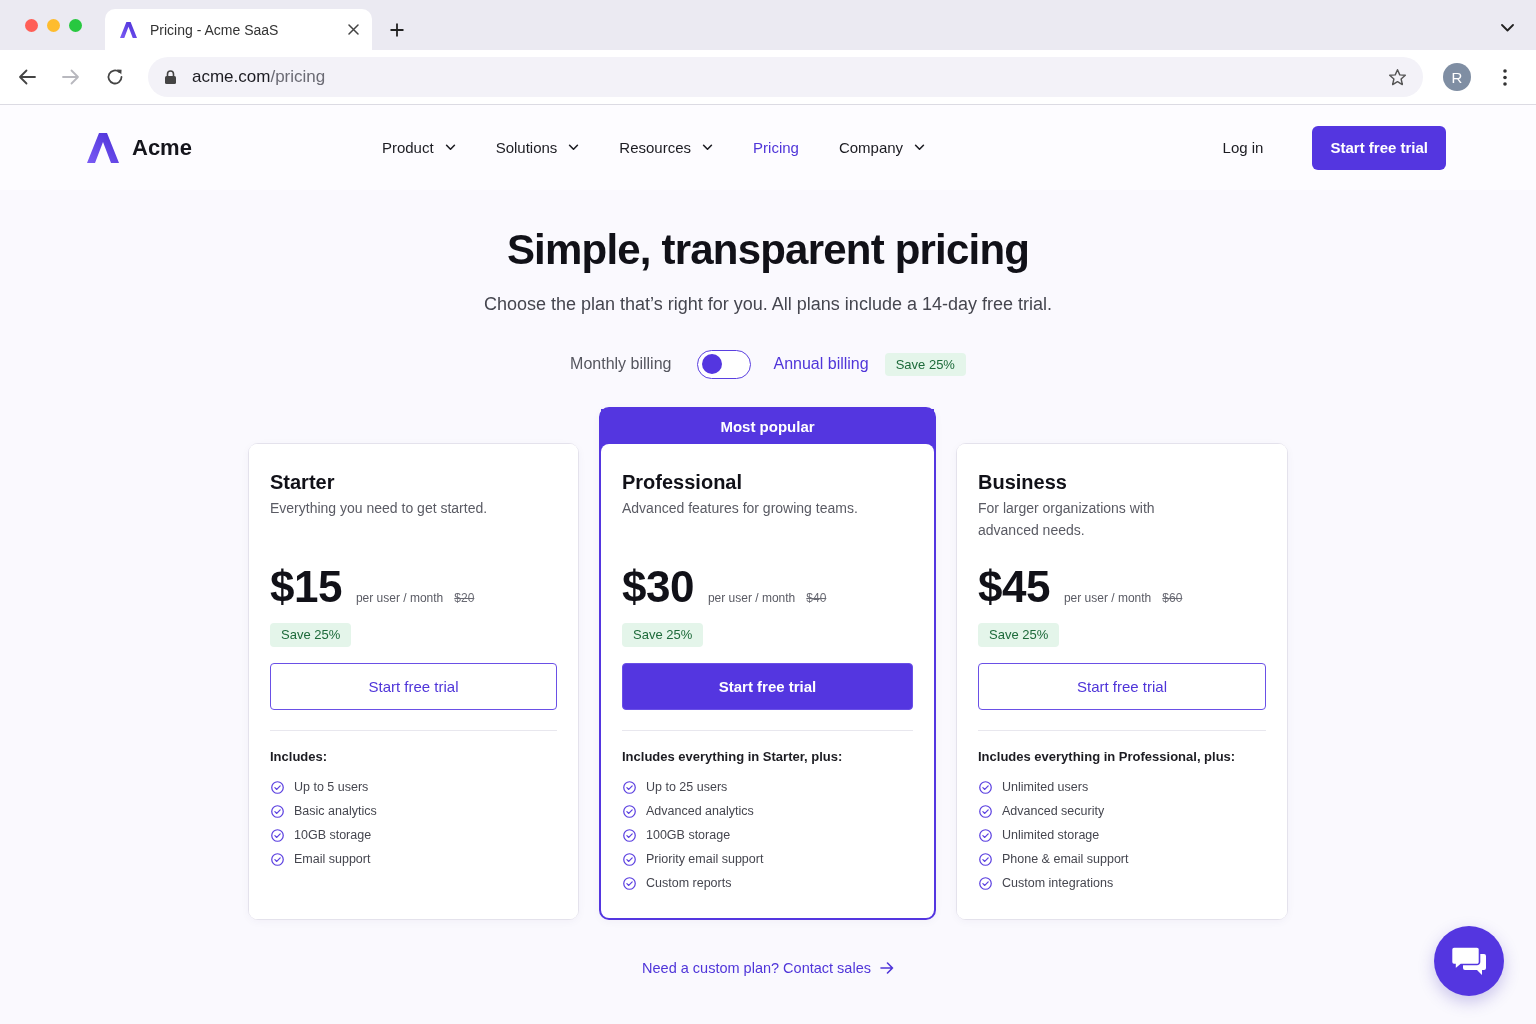 This screenshot has width=1536, height=1024. I want to click on feature-text: Custom integrations, so click(1058, 883).